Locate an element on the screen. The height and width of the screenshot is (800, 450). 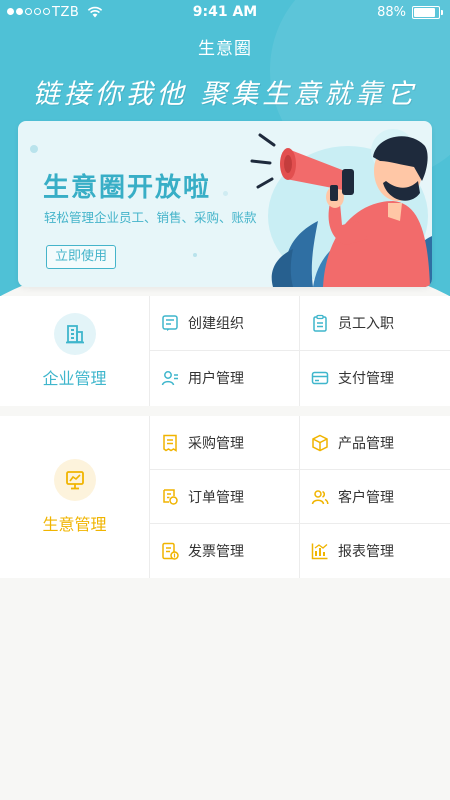
menu-label: 员工入职 is located at coordinates (366, 324).